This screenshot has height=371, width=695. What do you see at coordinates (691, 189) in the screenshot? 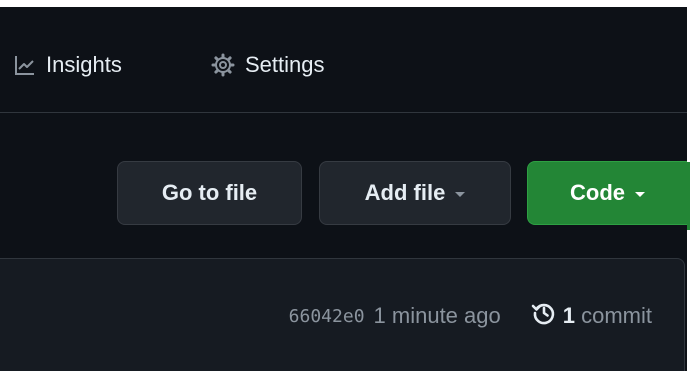
I see `screen-right-edge` at bounding box center [691, 189].